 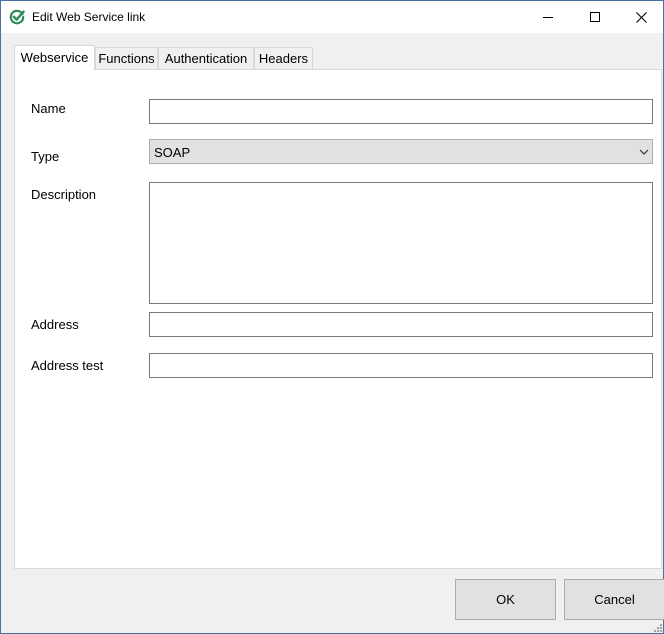 What do you see at coordinates (401, 365) in the screenshot?
I see `address-test-input` at bounding box center [401, 365].